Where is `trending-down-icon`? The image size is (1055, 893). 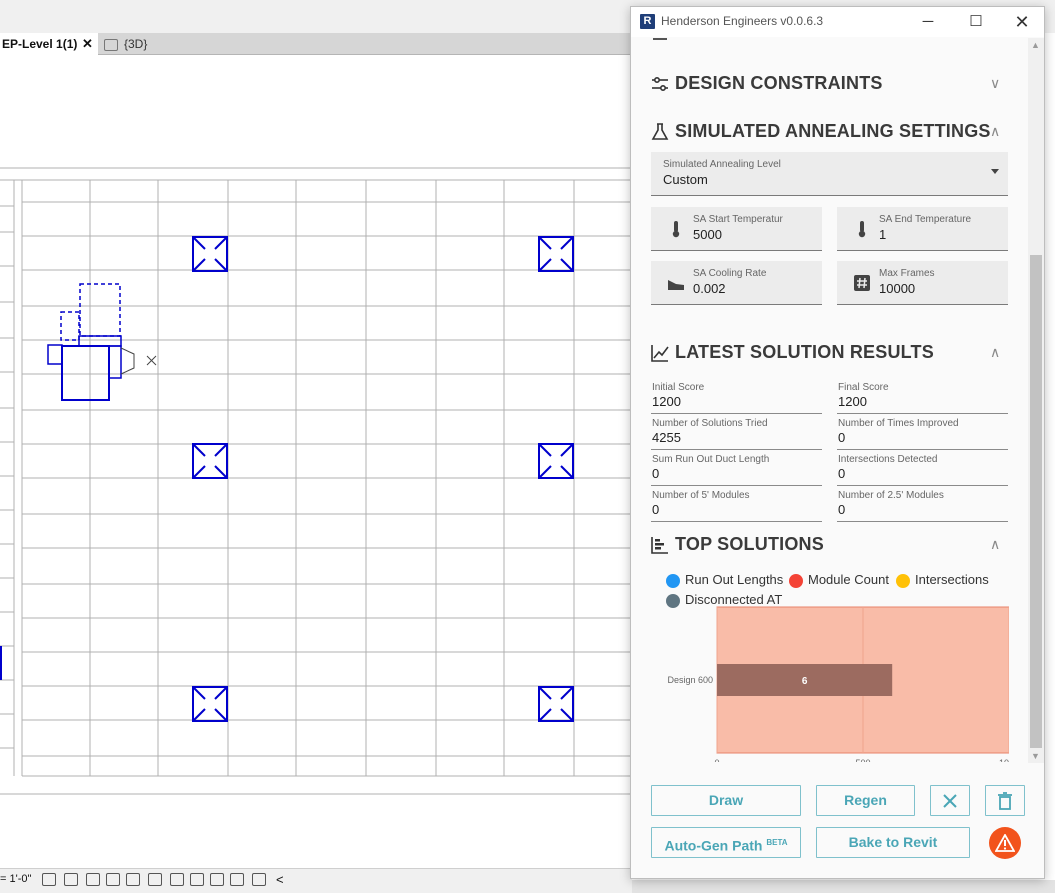 trending-down-icon is located at coordinates (676, 285).